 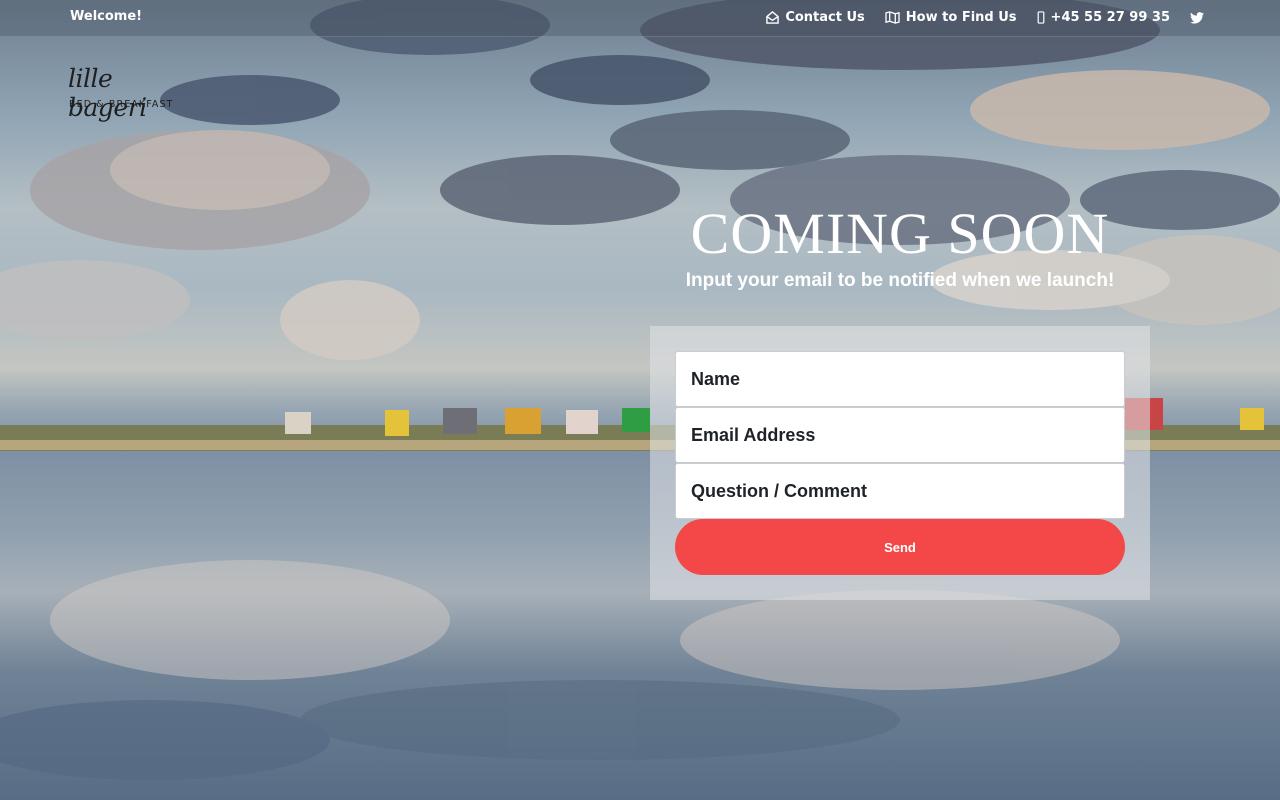 I want to click on notify-form-panel: Send, so click(x=900, y=463).